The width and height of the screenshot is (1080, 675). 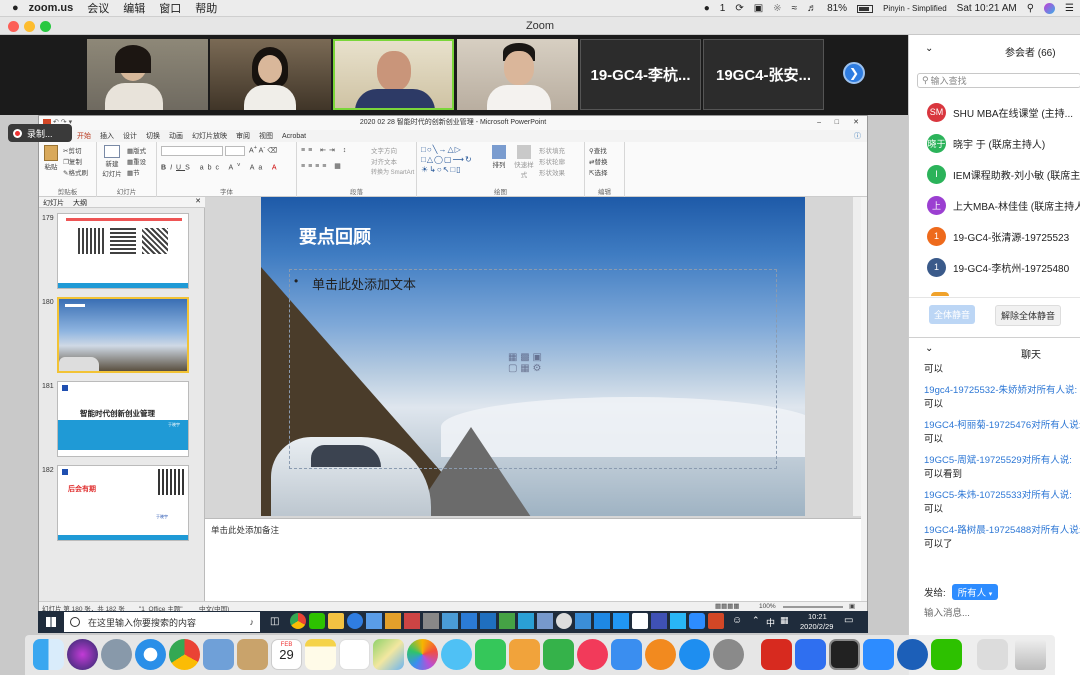 What do you see at coordinates (298, 621) in the screenshot?
I see `chrome-taskbar-icon` at bounding box center [298, 621].